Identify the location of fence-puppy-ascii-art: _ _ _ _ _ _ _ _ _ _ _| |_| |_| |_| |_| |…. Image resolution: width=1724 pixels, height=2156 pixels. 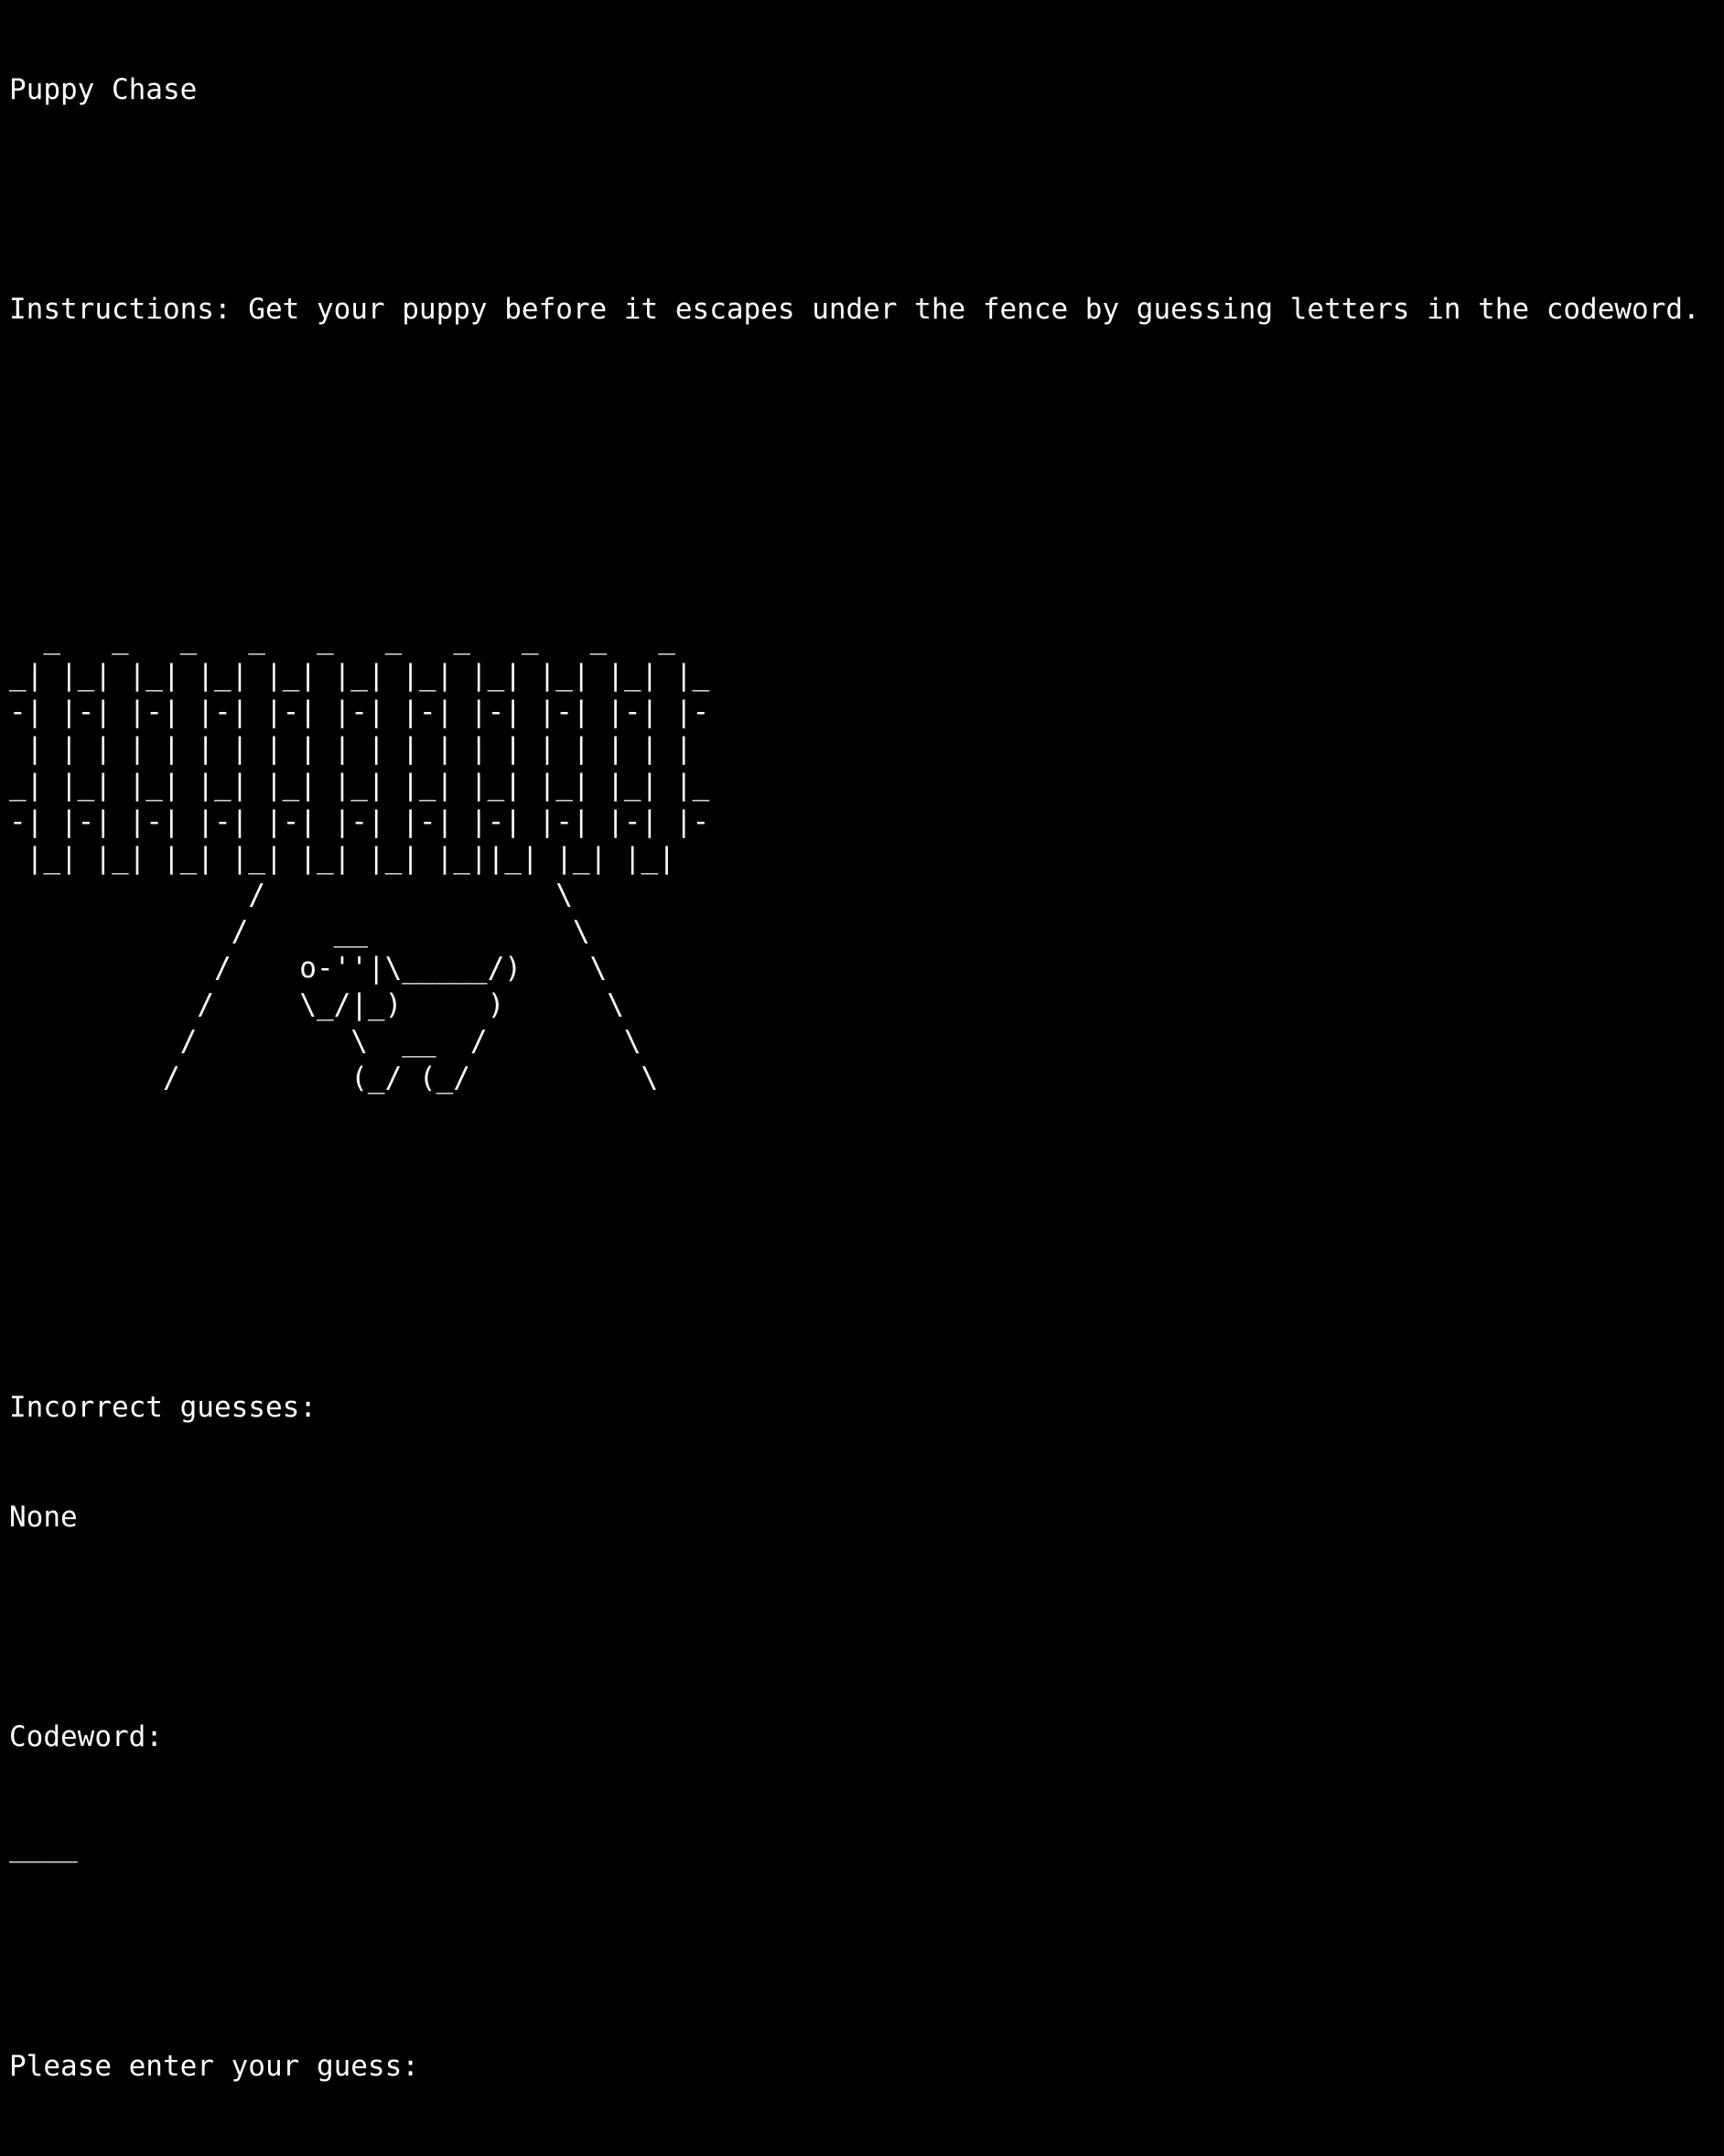
(359, 858).